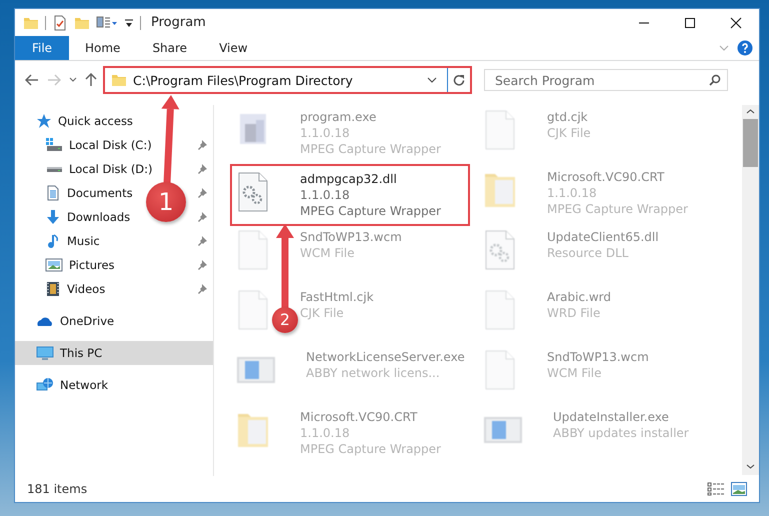  What do you see at coordinates (102, 48) in the screenshot?
I see `ribbon-tab: Home` at bounding box center [102, 48].